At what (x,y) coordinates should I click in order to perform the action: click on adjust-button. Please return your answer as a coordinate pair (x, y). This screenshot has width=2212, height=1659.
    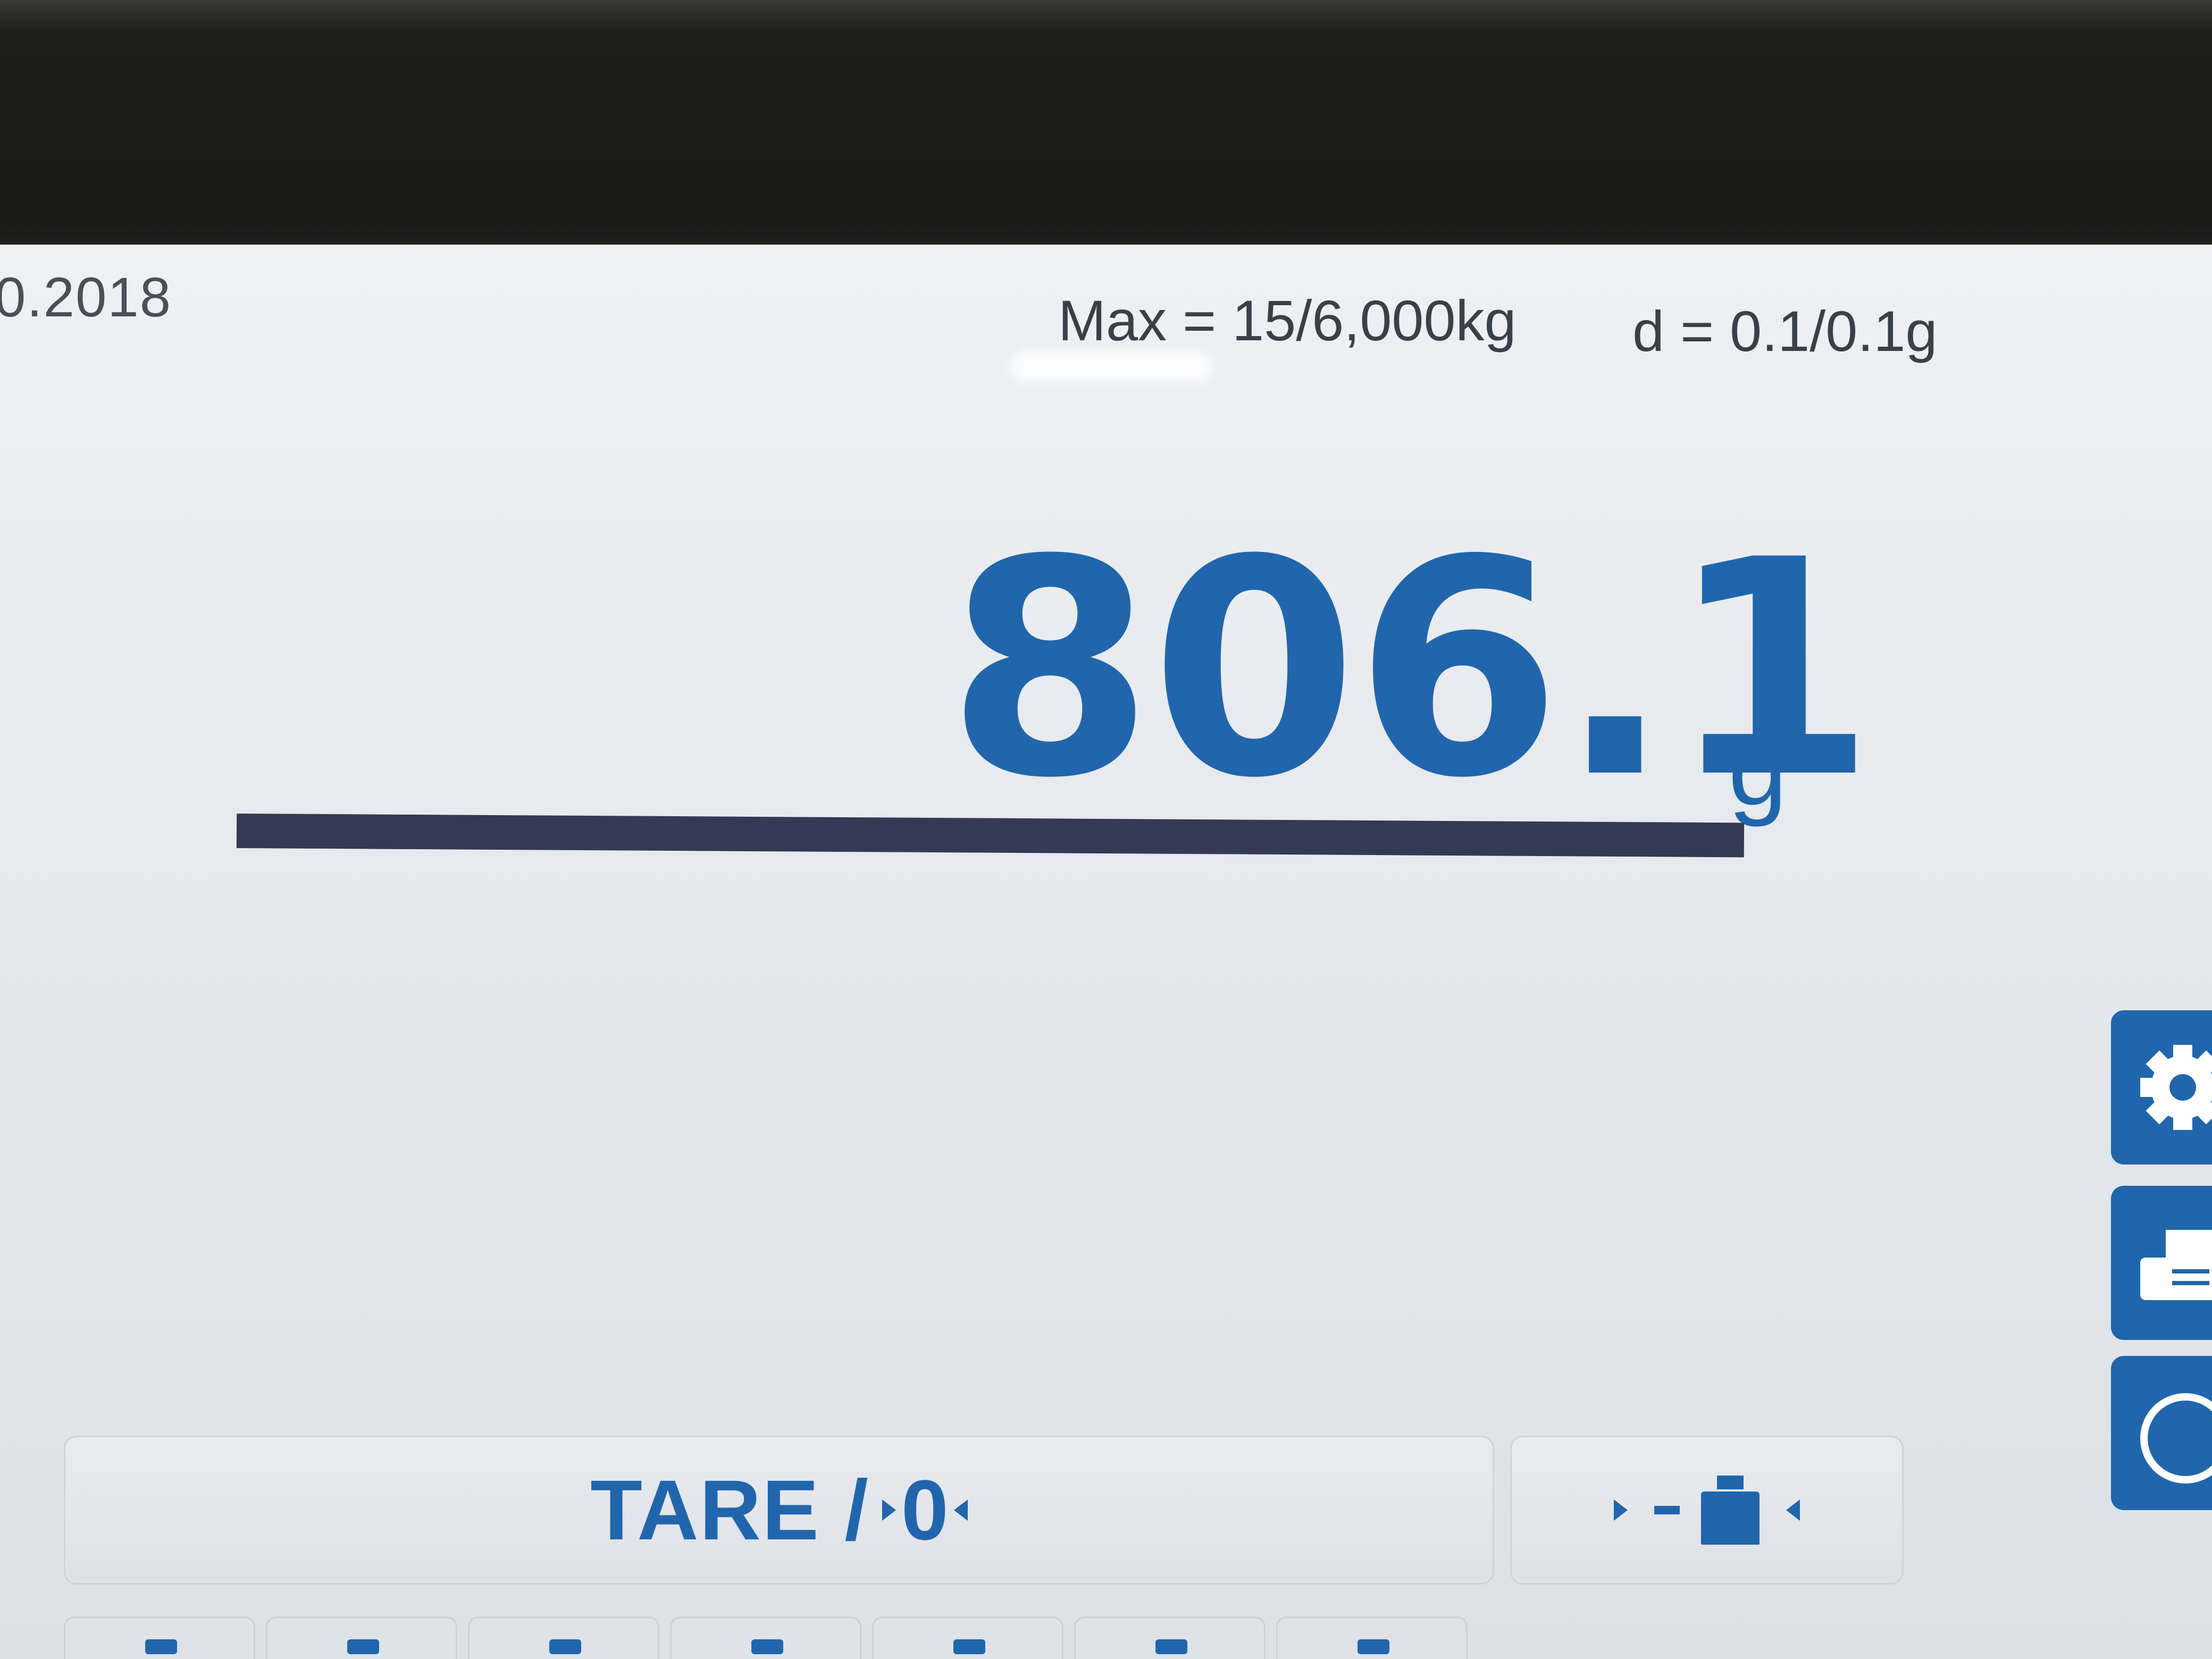
    Looking at the image, I should click on (1707, 1510).